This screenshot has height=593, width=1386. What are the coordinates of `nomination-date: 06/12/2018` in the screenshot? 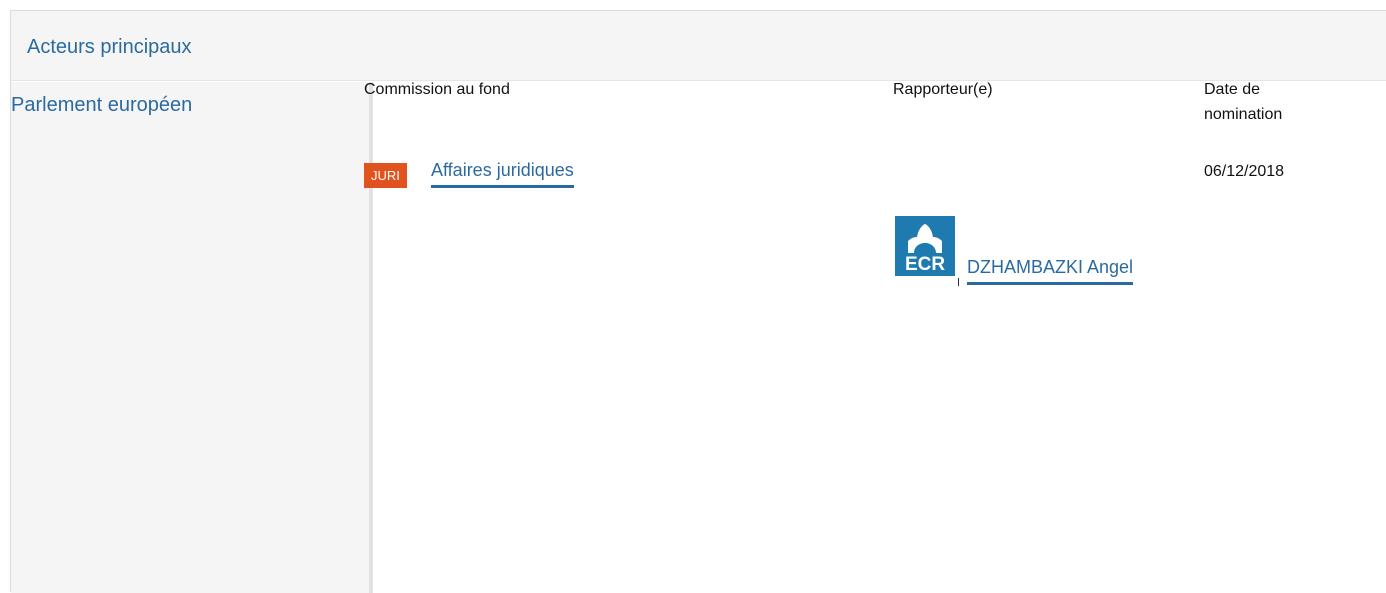 It's located at (1244, 171).